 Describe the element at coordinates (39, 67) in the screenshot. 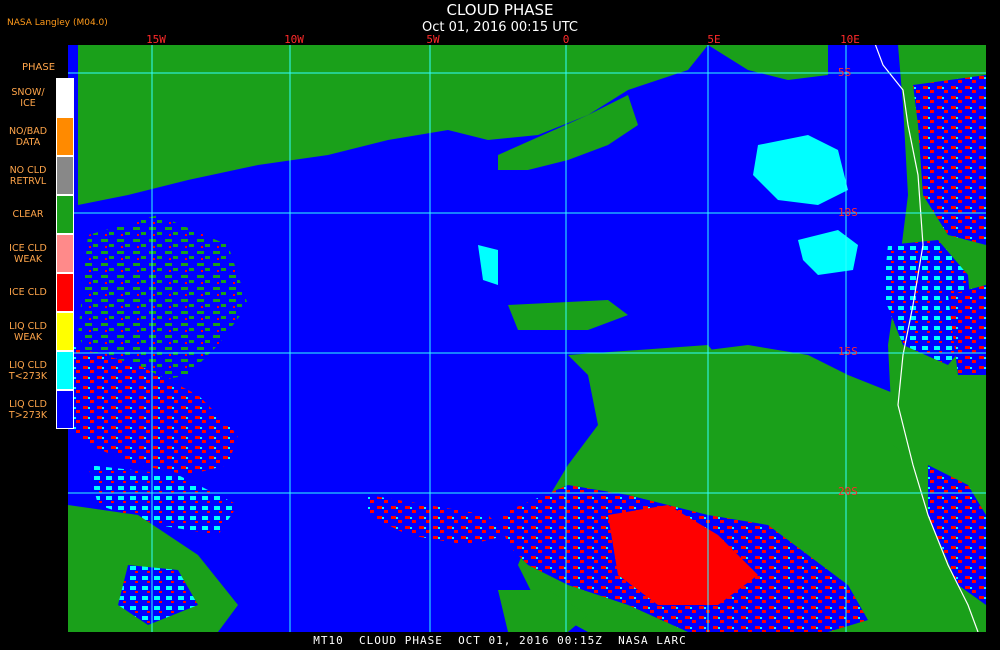

I see `legend-title: PHASE` at that location.